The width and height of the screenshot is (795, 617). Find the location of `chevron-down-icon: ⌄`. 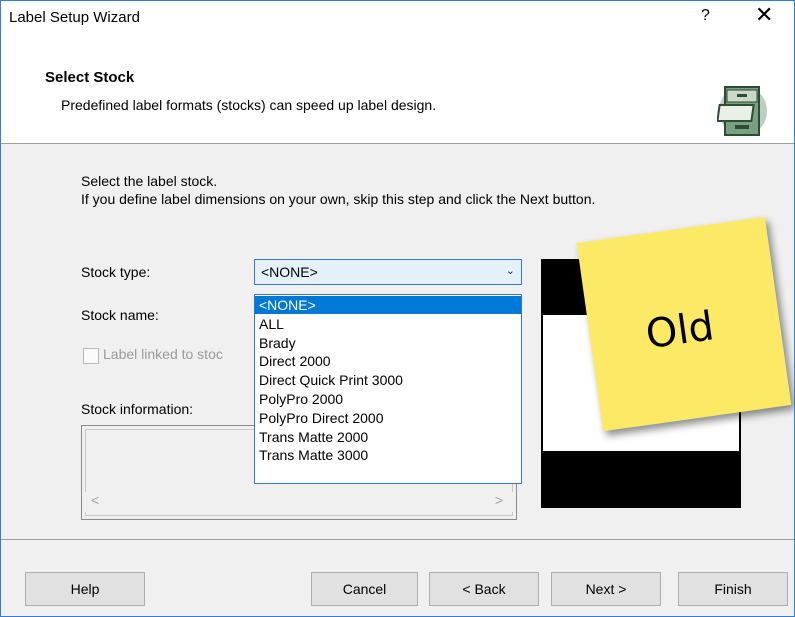

chevron-down-icon: ⌄ is located at coordinates (510, 270).